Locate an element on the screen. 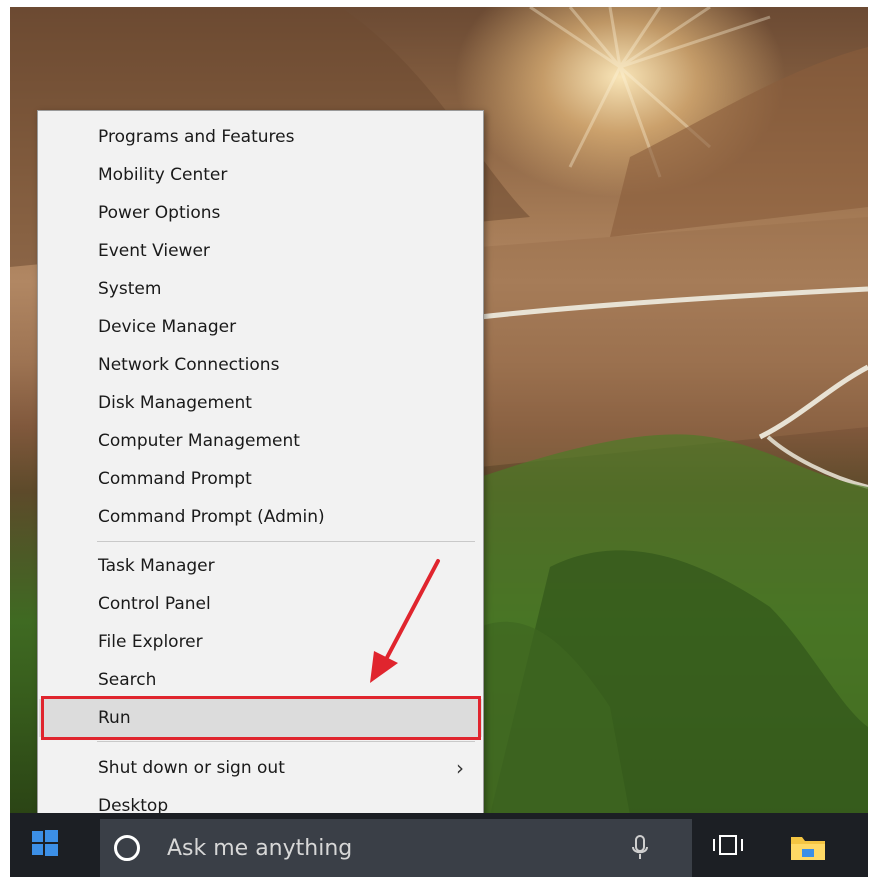  menu-item-shut-down-or-sign-out: Shut down or sign out › is located at coordinates (260, 768).